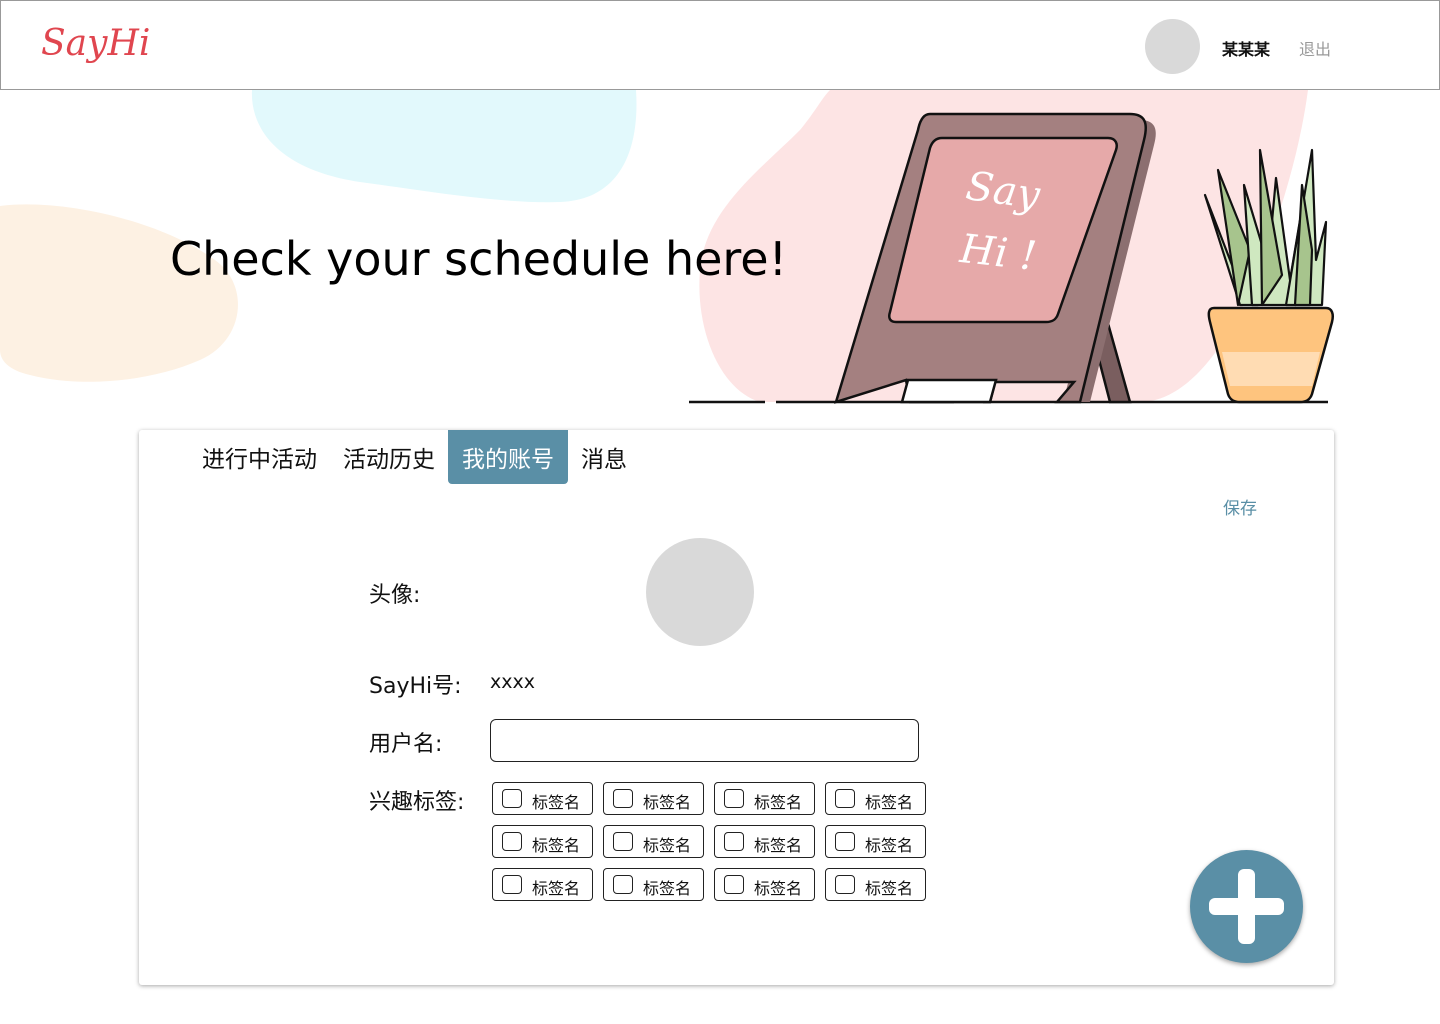  Describe the element at coordinates (444, 146) in the screenshot. I see `cyan-blob` at that location.